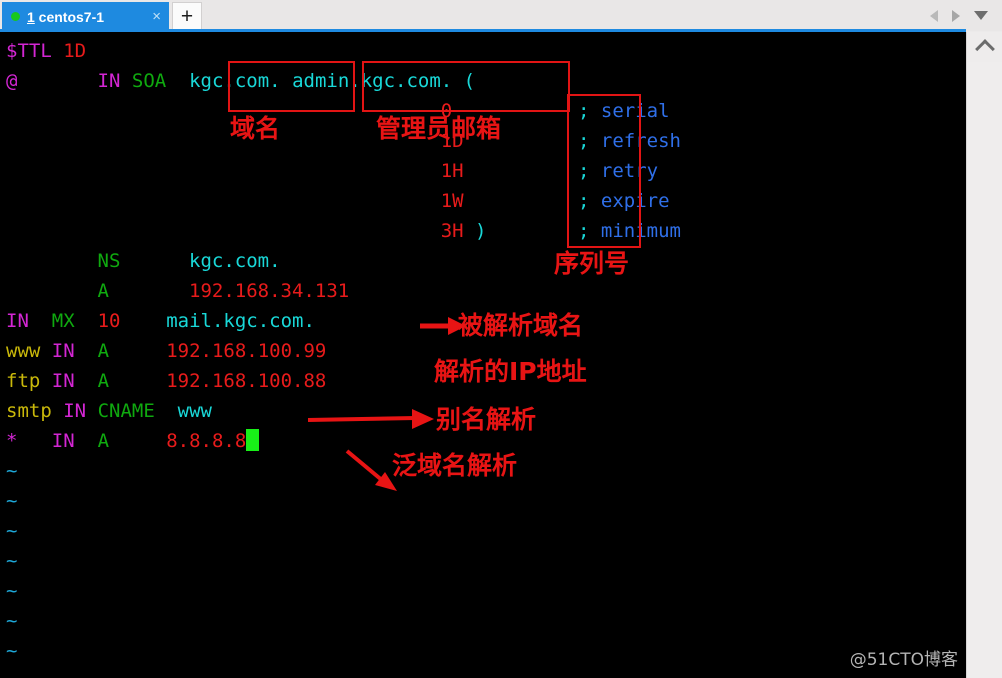 Image resolution: width=1002 pixels, height=678 pixels. I want to click on line-ns: NS kgc.com., so click(189, 261).